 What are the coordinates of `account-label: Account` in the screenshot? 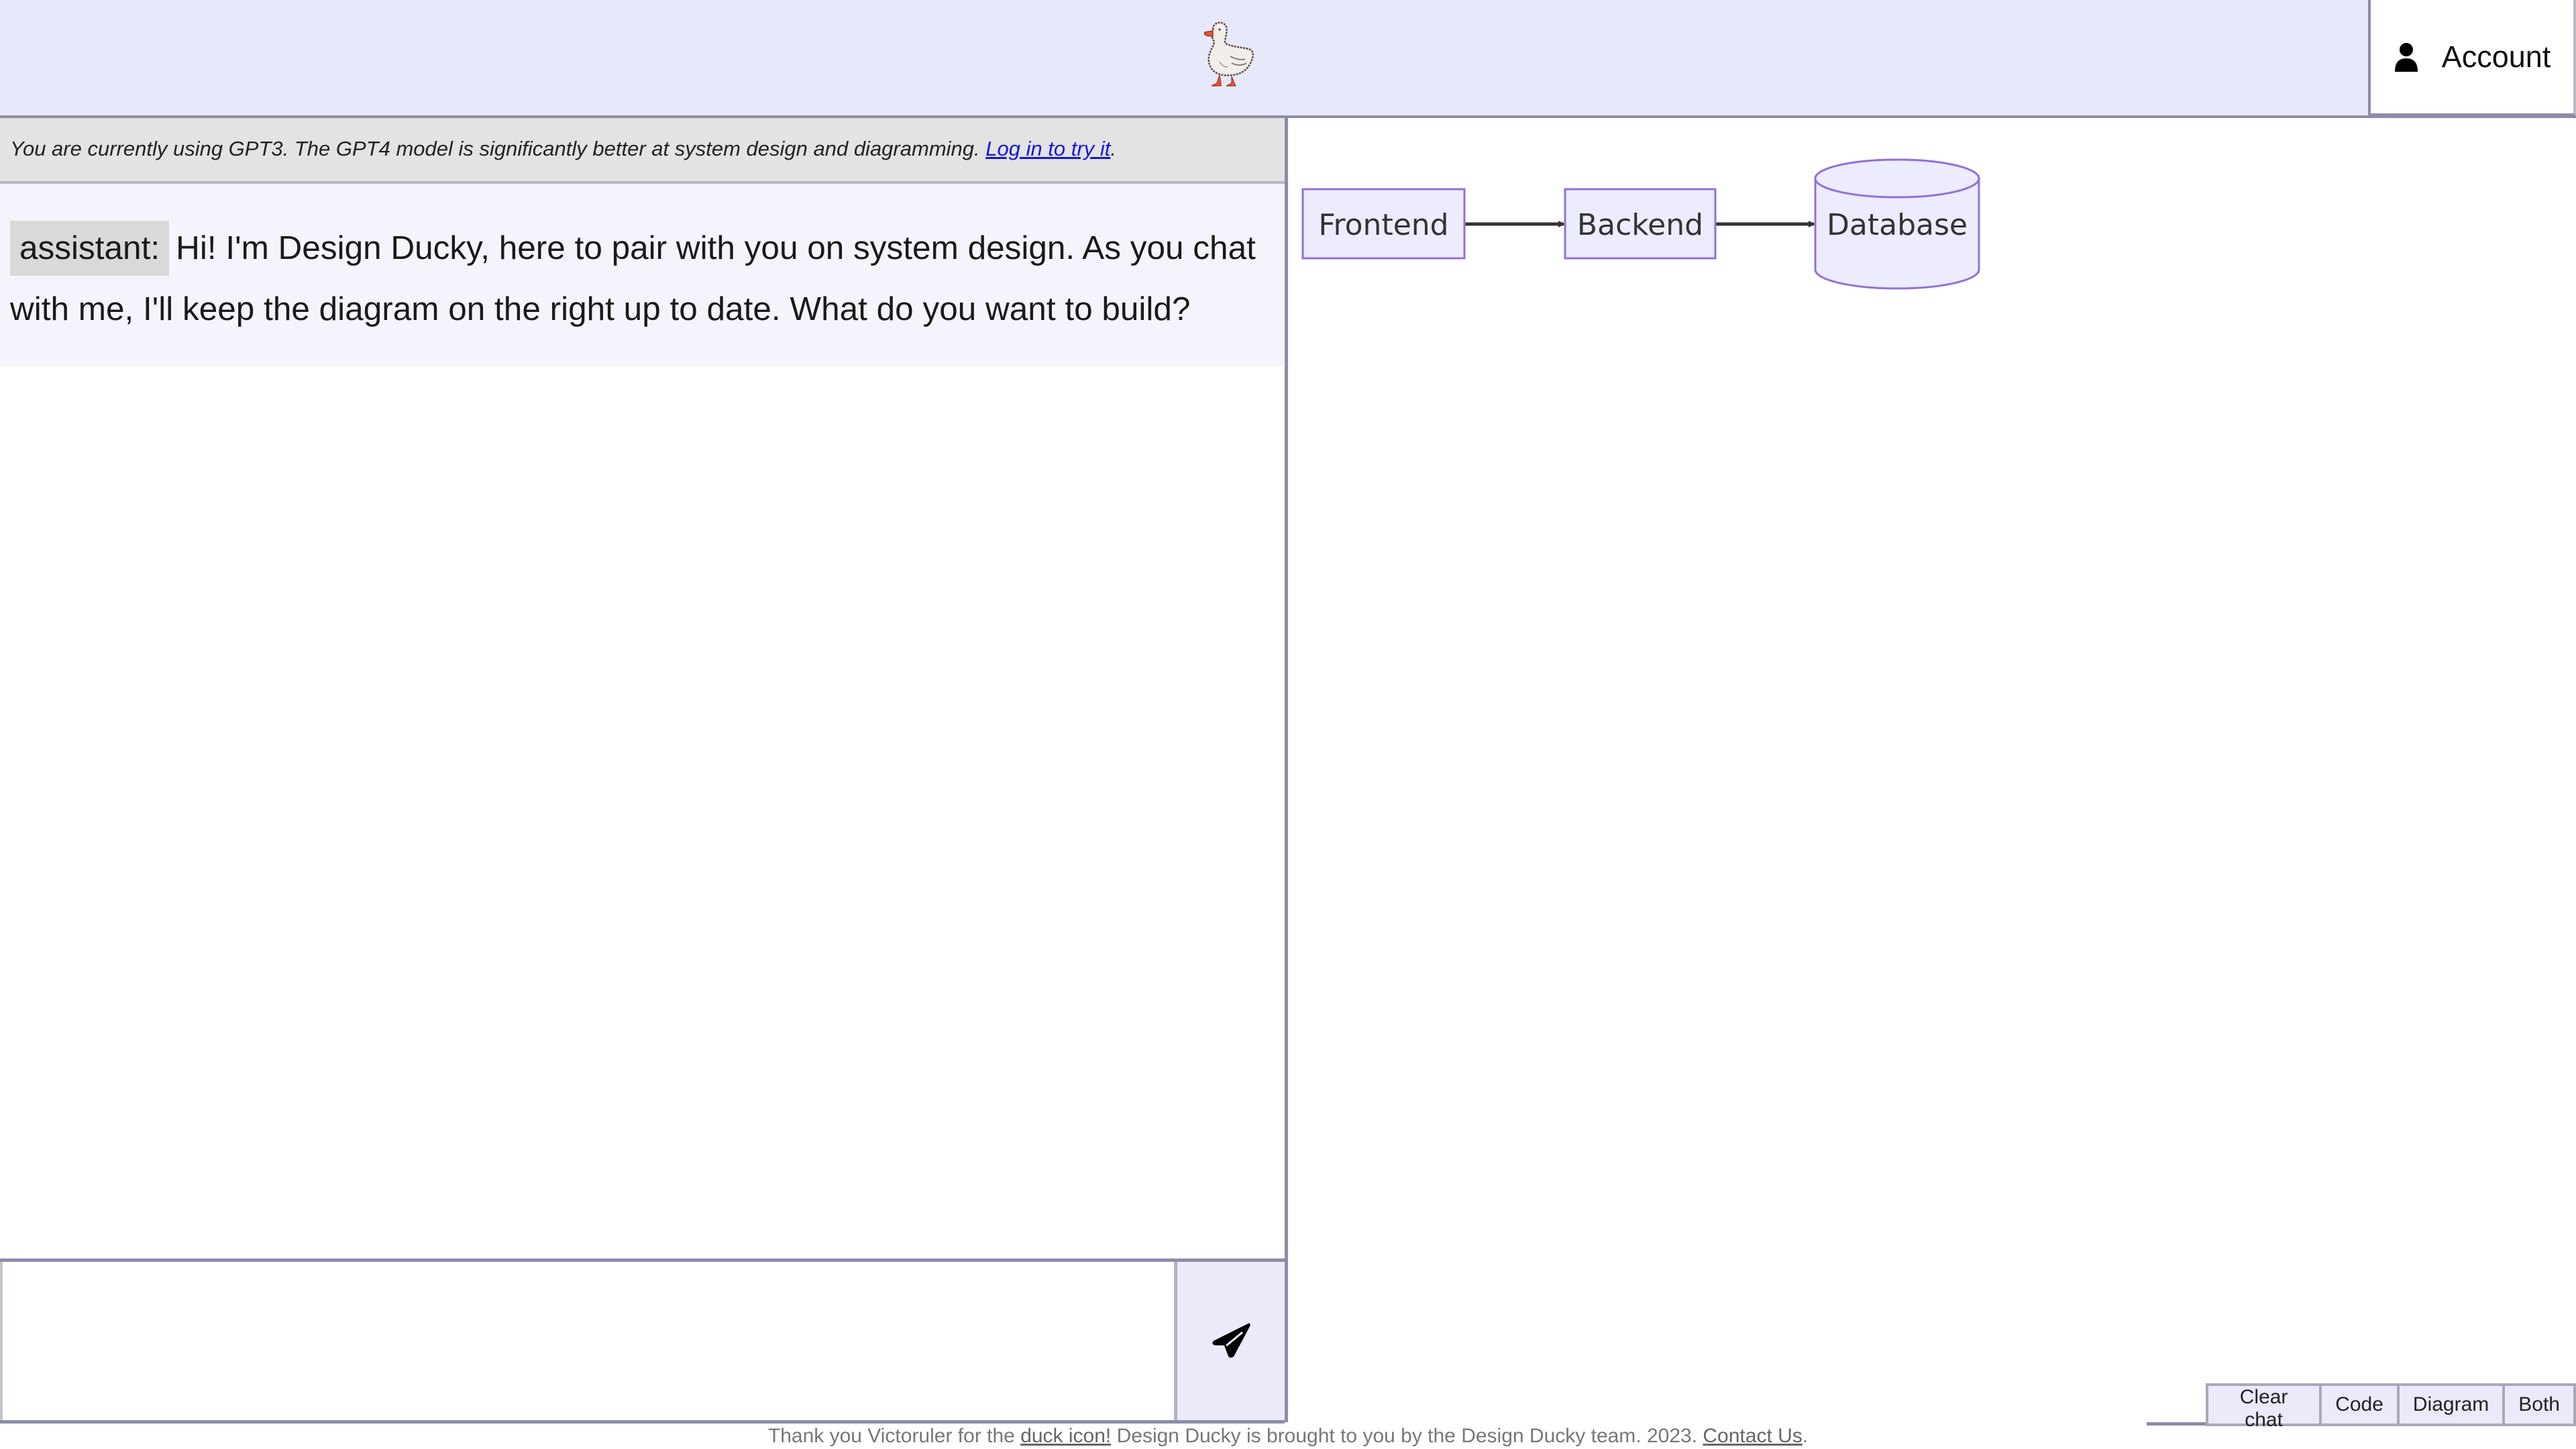 It's located at (2496, 56).